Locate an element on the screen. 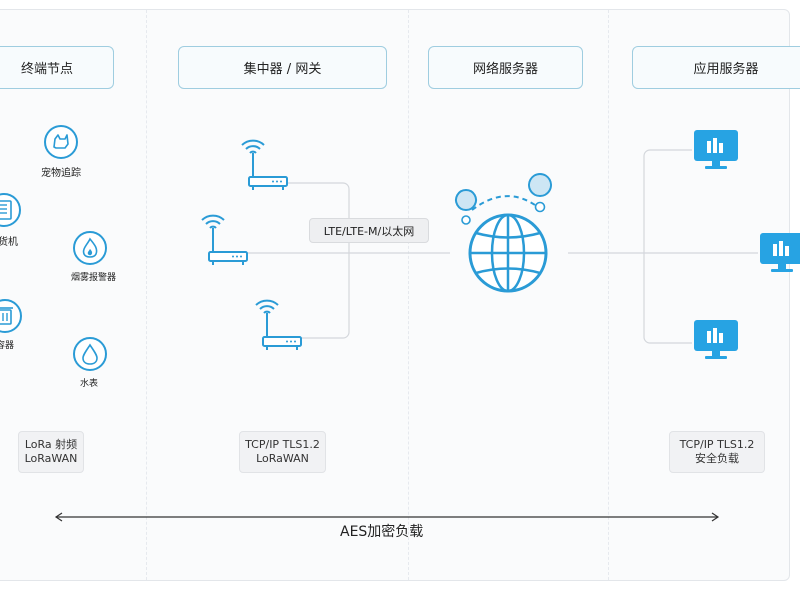 The width and height of the screenshot is (800, 600). protocol-box-gateway: TCP/IP TLS1.2 LoRaWAN is located at coordinates (282, 452).